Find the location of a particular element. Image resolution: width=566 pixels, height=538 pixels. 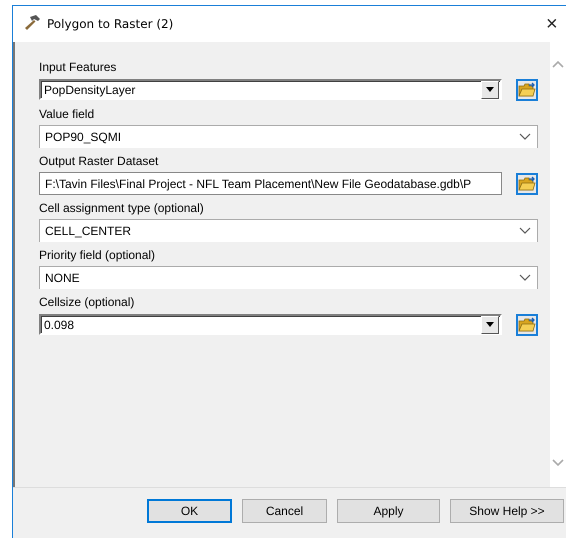

field-label: Input Features is located at coordinates (78, 67).